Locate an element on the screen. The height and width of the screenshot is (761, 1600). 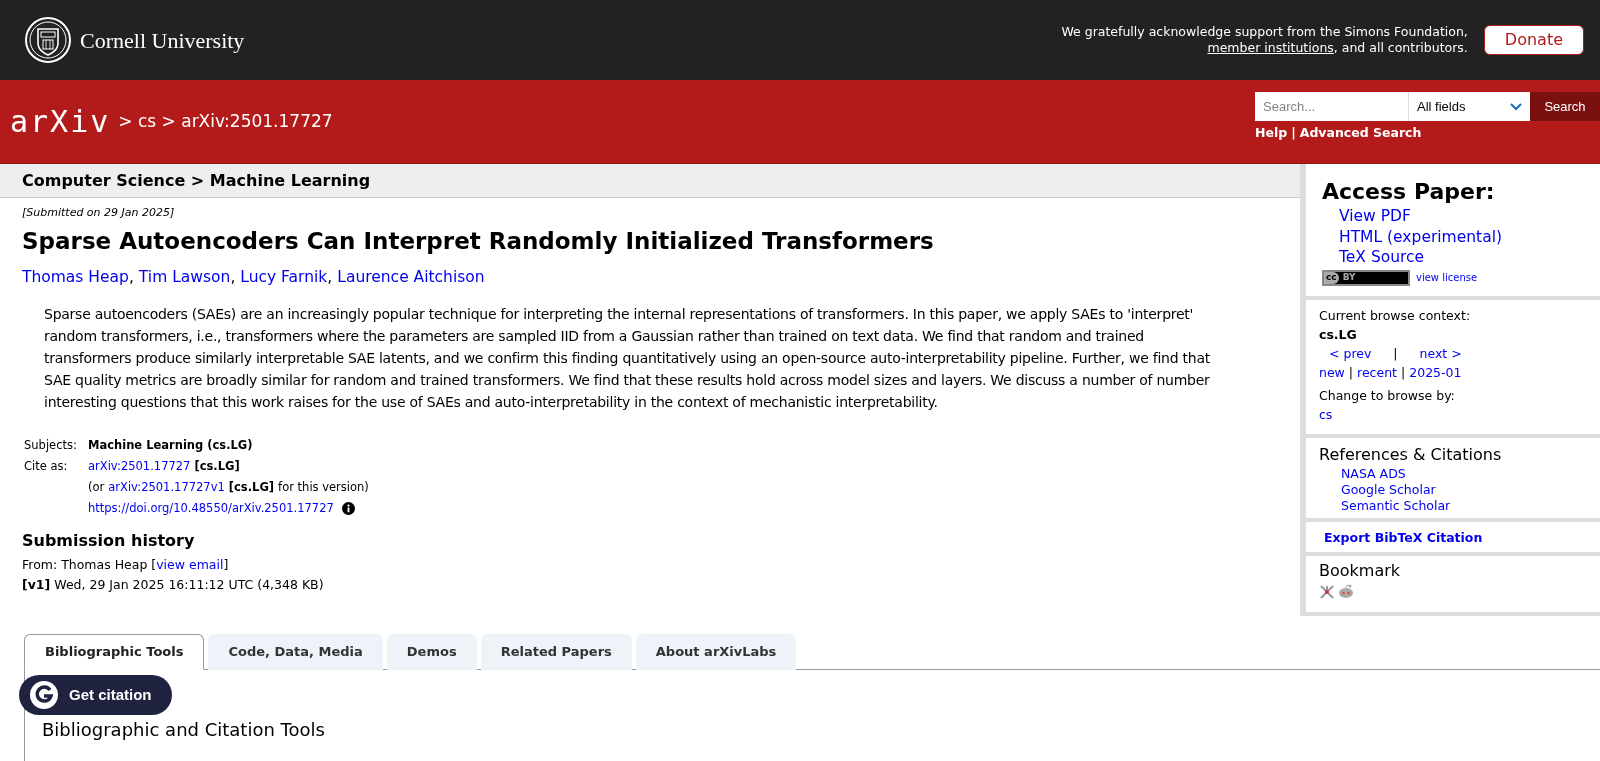
university-wordmark: Cornell University is located at coordinates (162, 40).